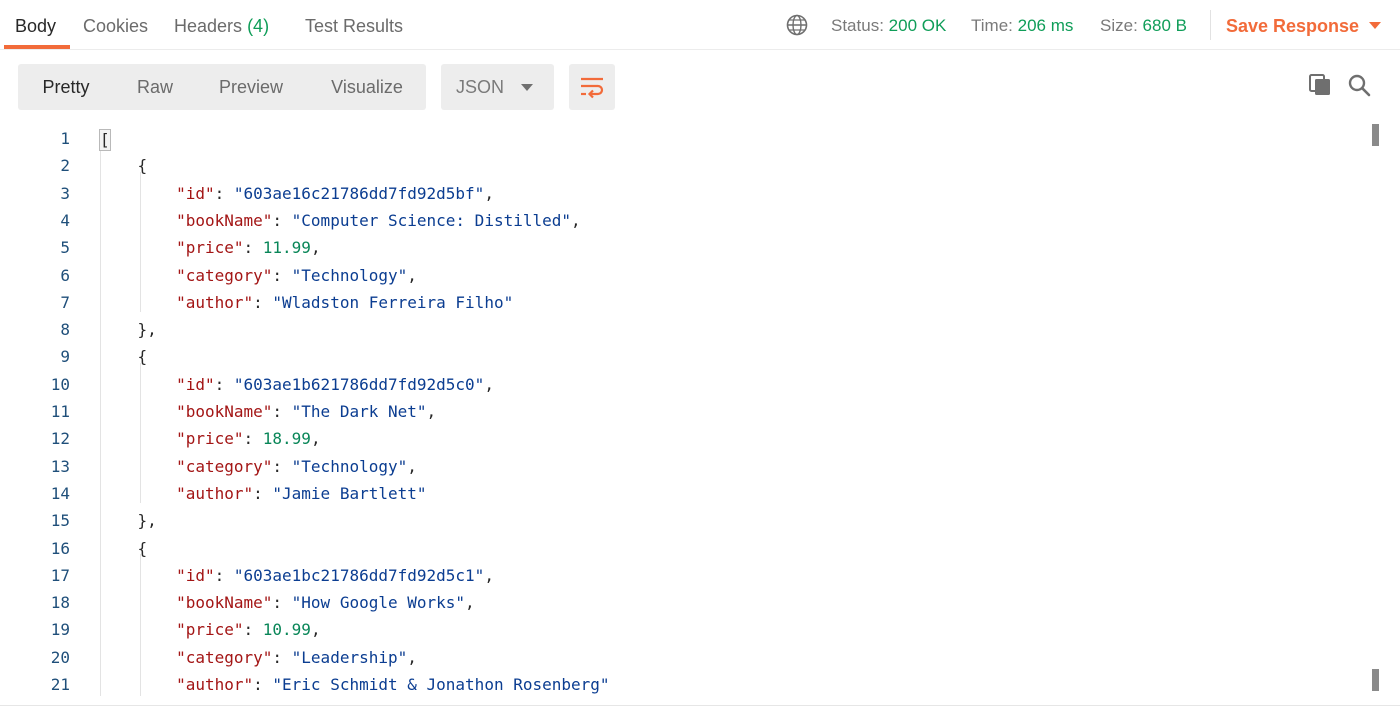 The width and height of the screenshot is (1400, 712). Describe the element at coordinates (296, 575) in the screenshot. I see `code-text: "id": "603ae1bc21786dd7fd92d5c1",` at that location.